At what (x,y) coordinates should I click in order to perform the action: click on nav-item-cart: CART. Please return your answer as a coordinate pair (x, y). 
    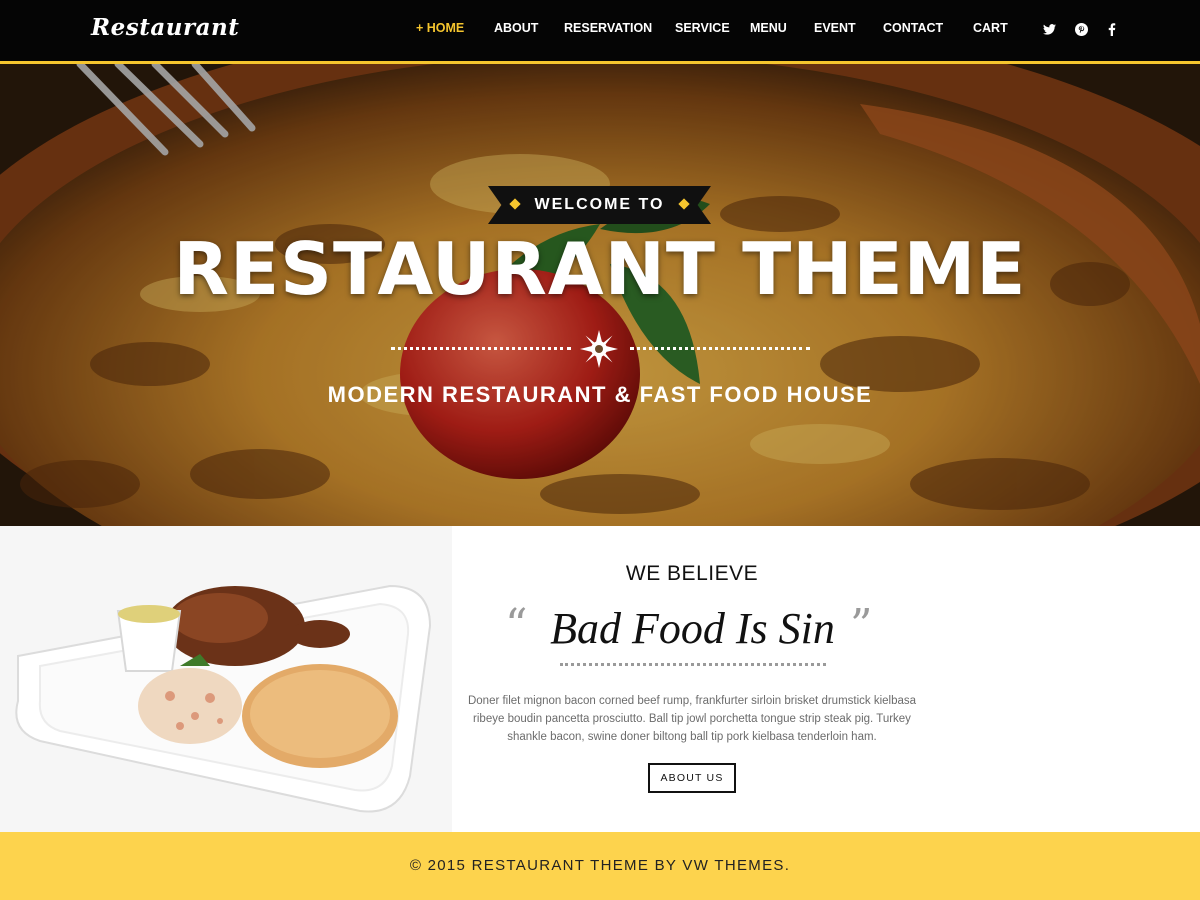
    Looking at the image, I should click on (990, 28).